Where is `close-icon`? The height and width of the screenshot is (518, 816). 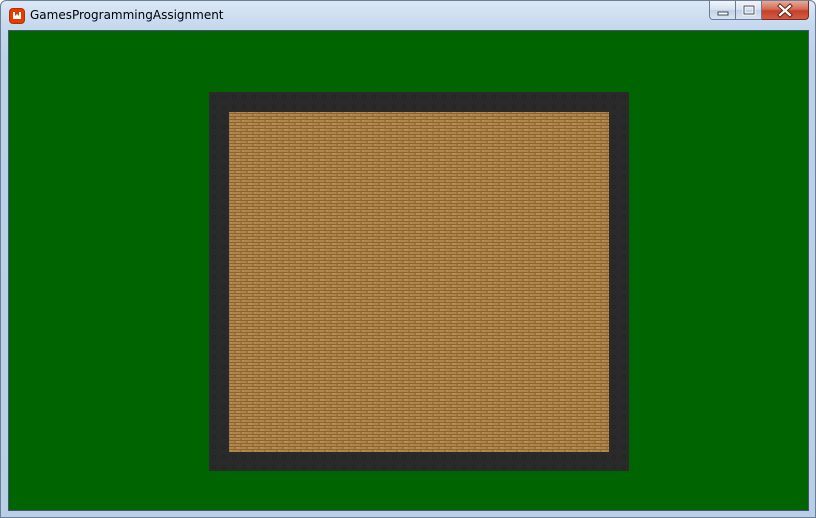 close-icon is located at coordinates (785, 10).